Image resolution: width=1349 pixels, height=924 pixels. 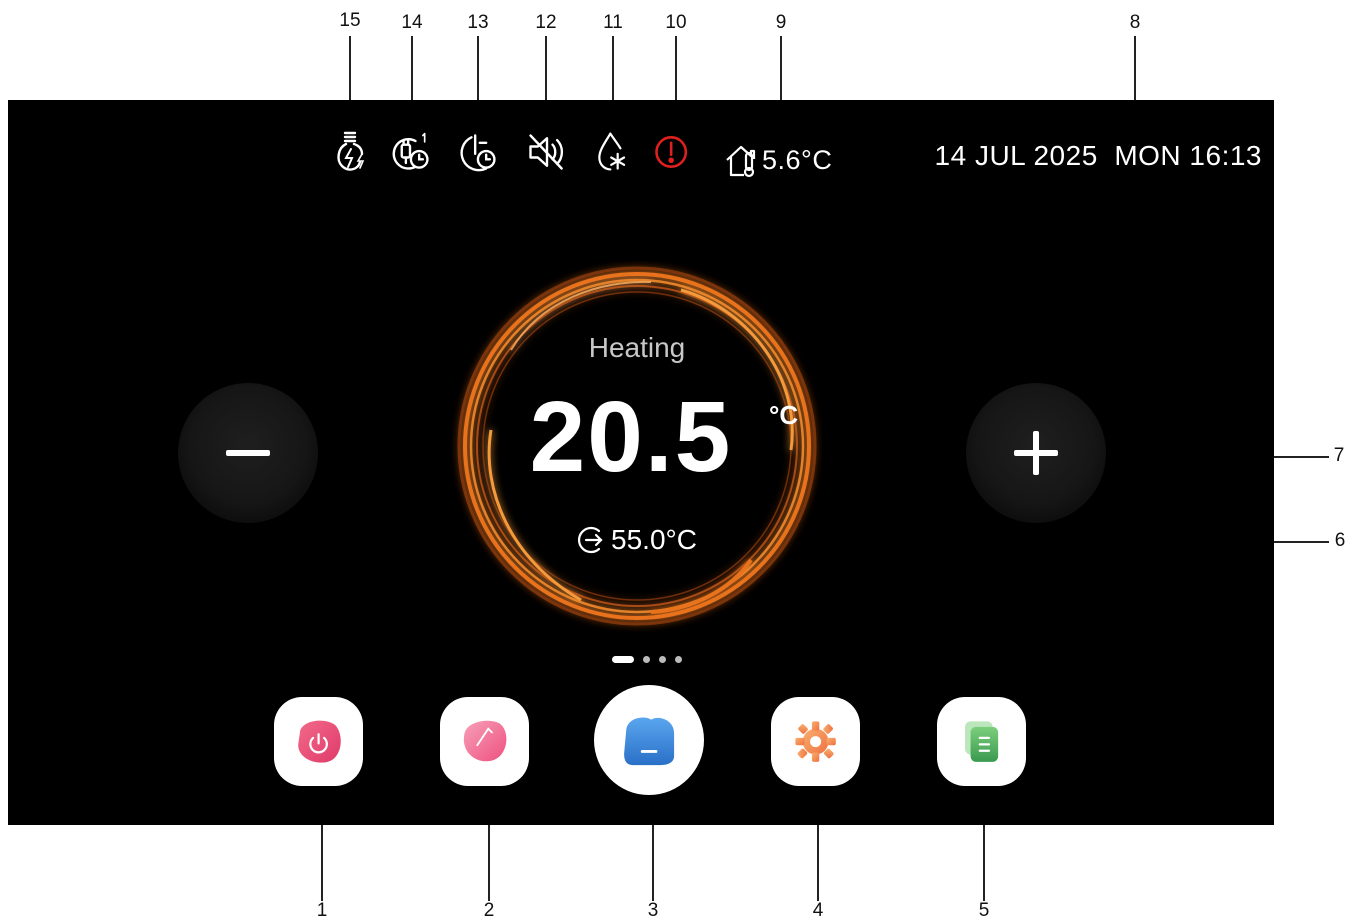 I want to click on callout-5: 5, so click(x=984, y=910).